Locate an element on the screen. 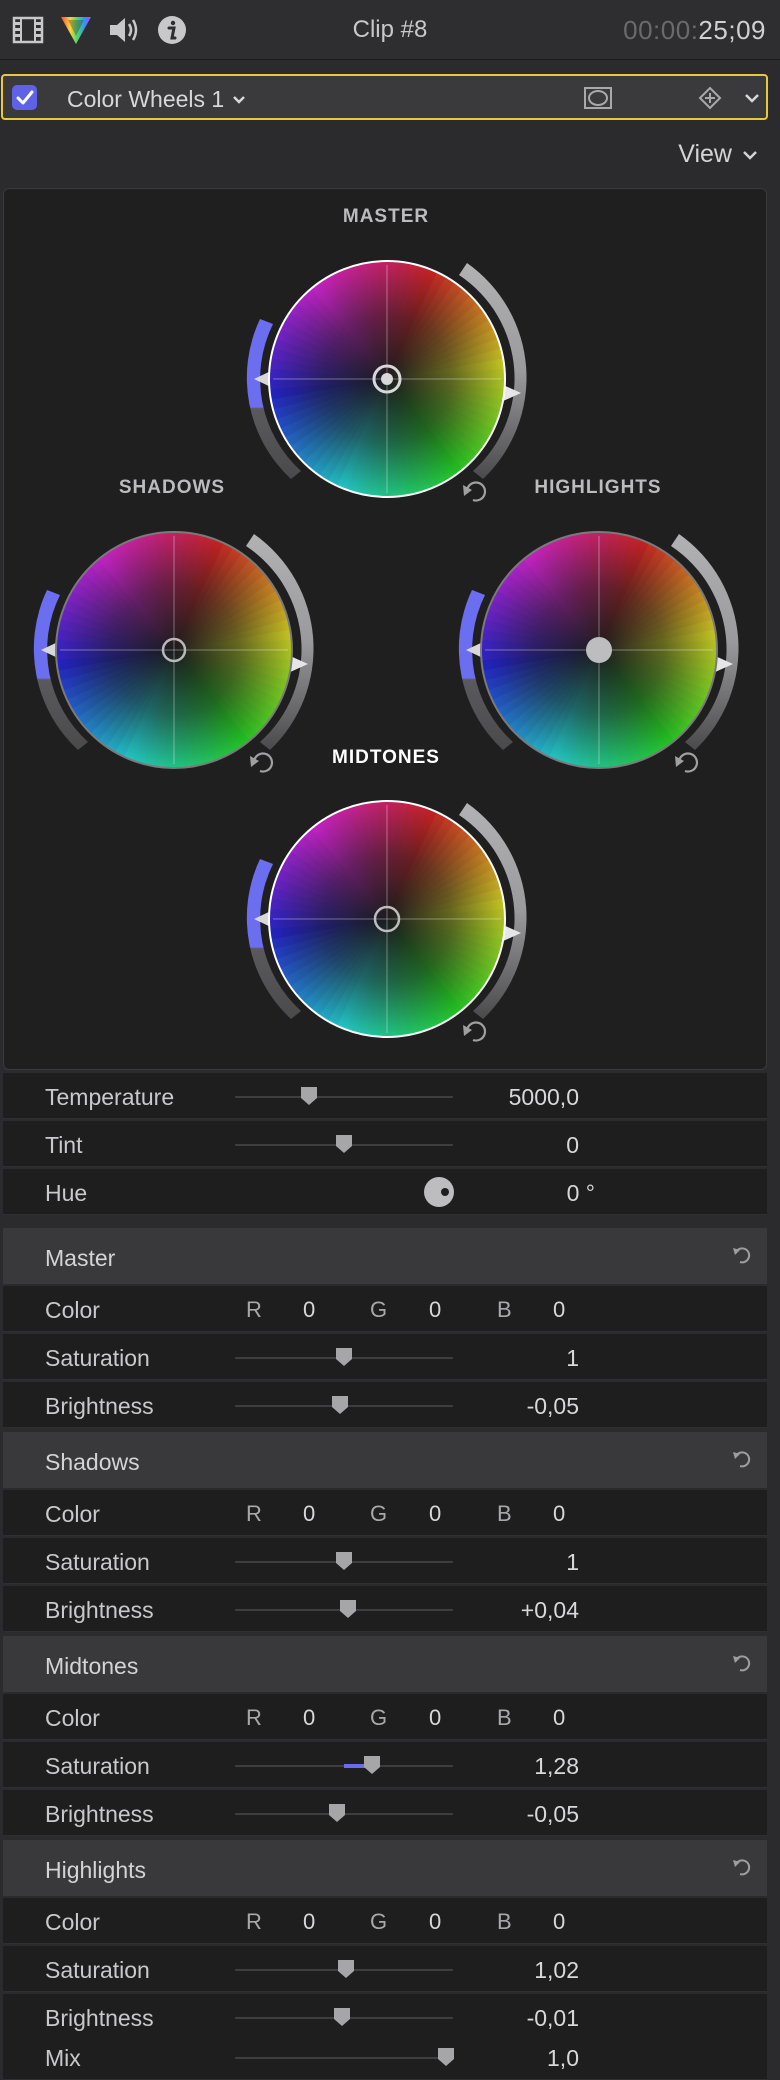  master-color-row: Color R 0 G 0 B 0 is located at coordinates (385, 1309).